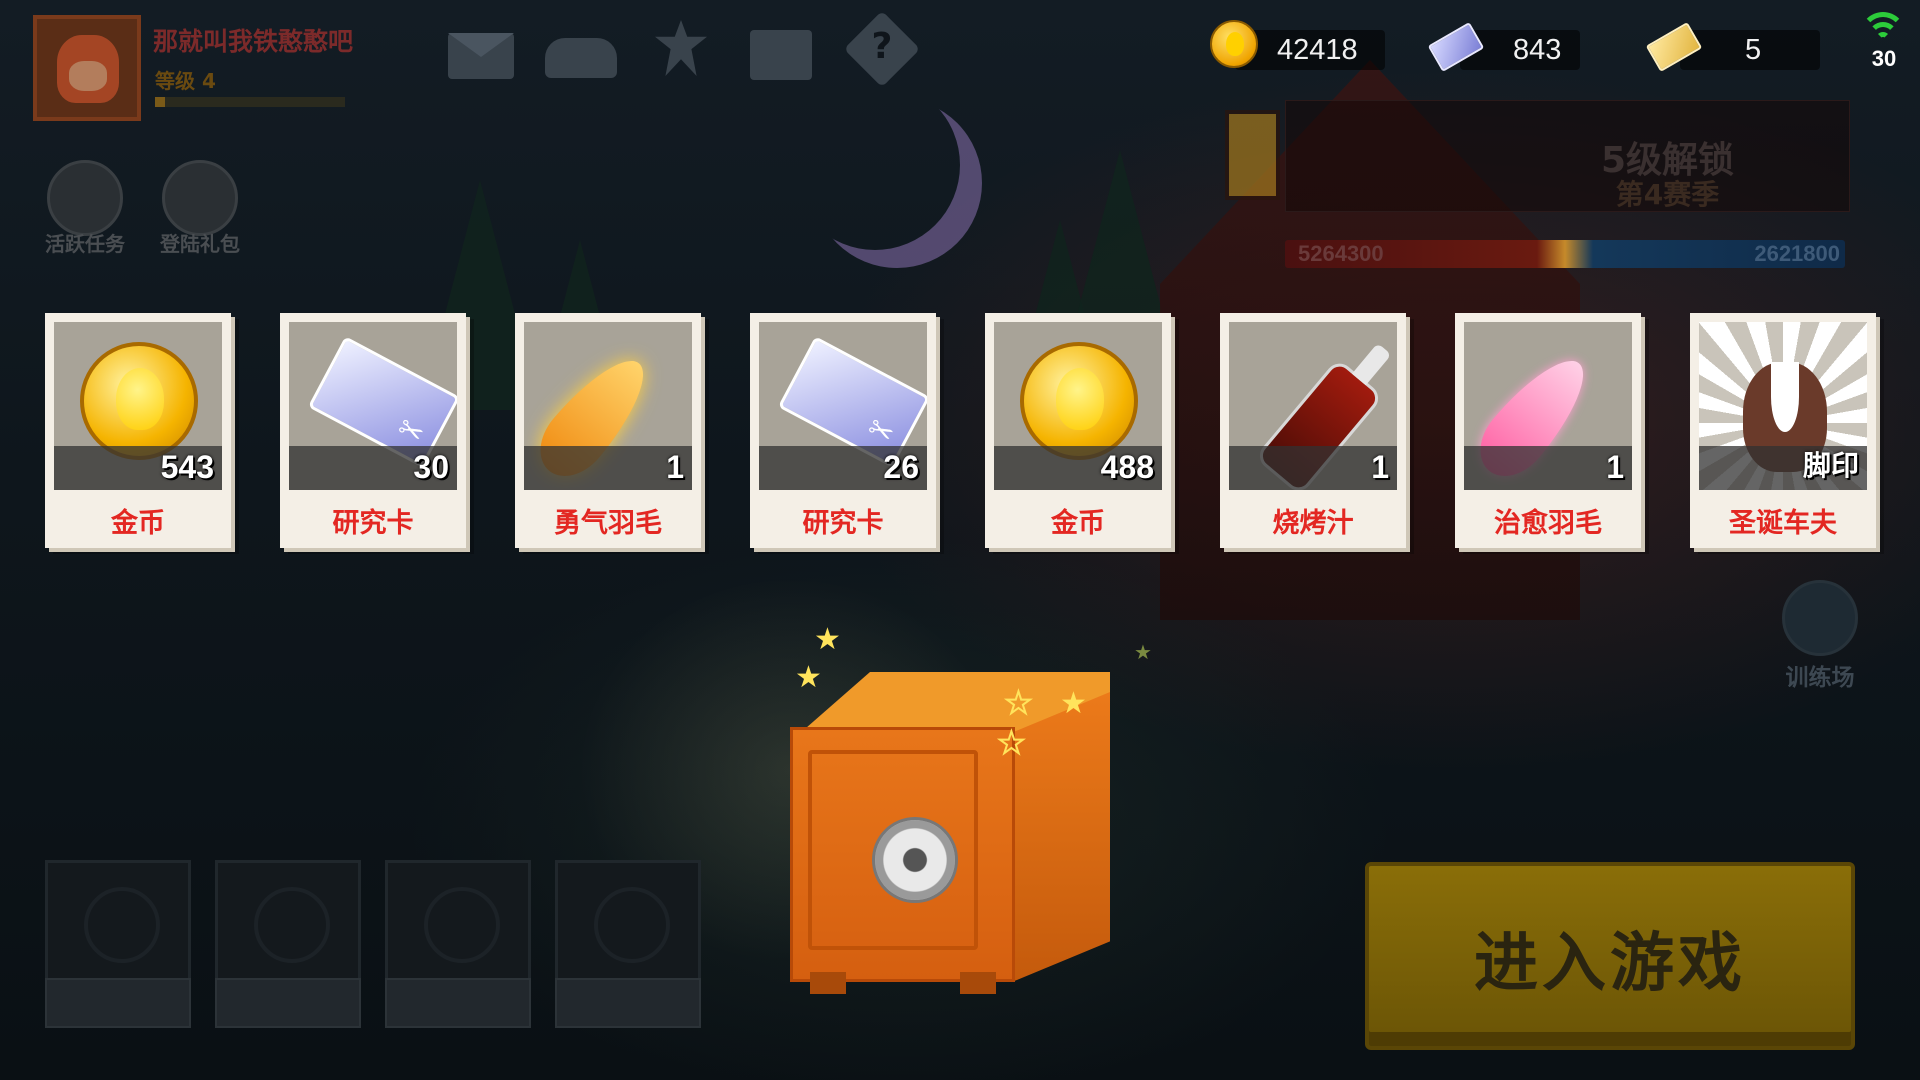  What do you see at coordinates (1317, 50) in the screenshot?
I see `gold-amount: 42418` at bounding box center [1317, 50].